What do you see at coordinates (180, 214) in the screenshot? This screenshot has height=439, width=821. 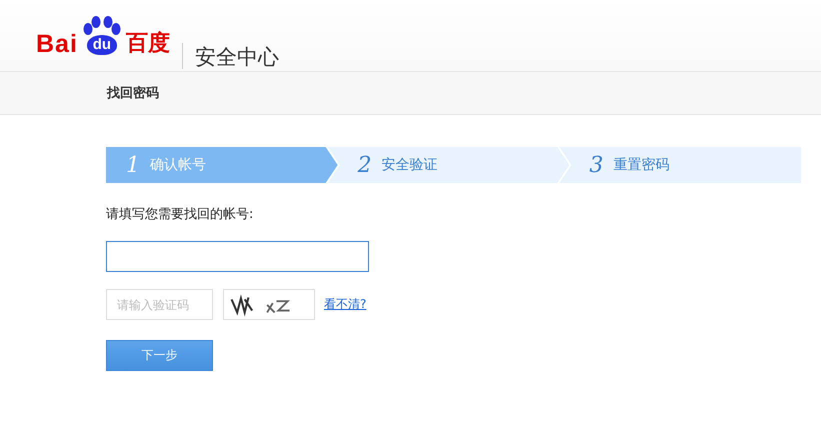 I see `account-prompt: 请填写您需要找回的帐号:` at bounding box center [180, 214].